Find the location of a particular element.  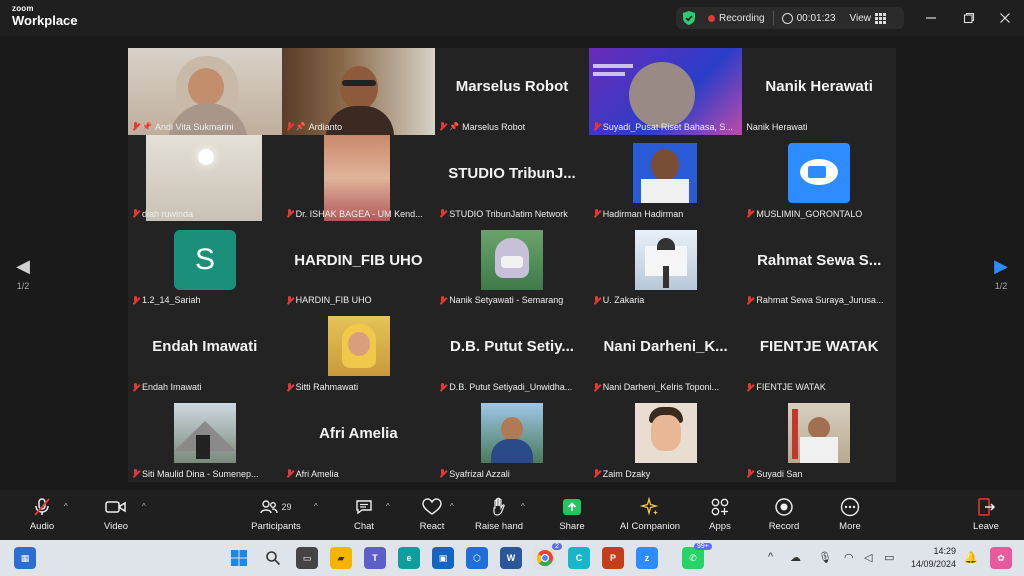

next-page-button: ▶ 1/2 is located at coordinates (1001, 273).